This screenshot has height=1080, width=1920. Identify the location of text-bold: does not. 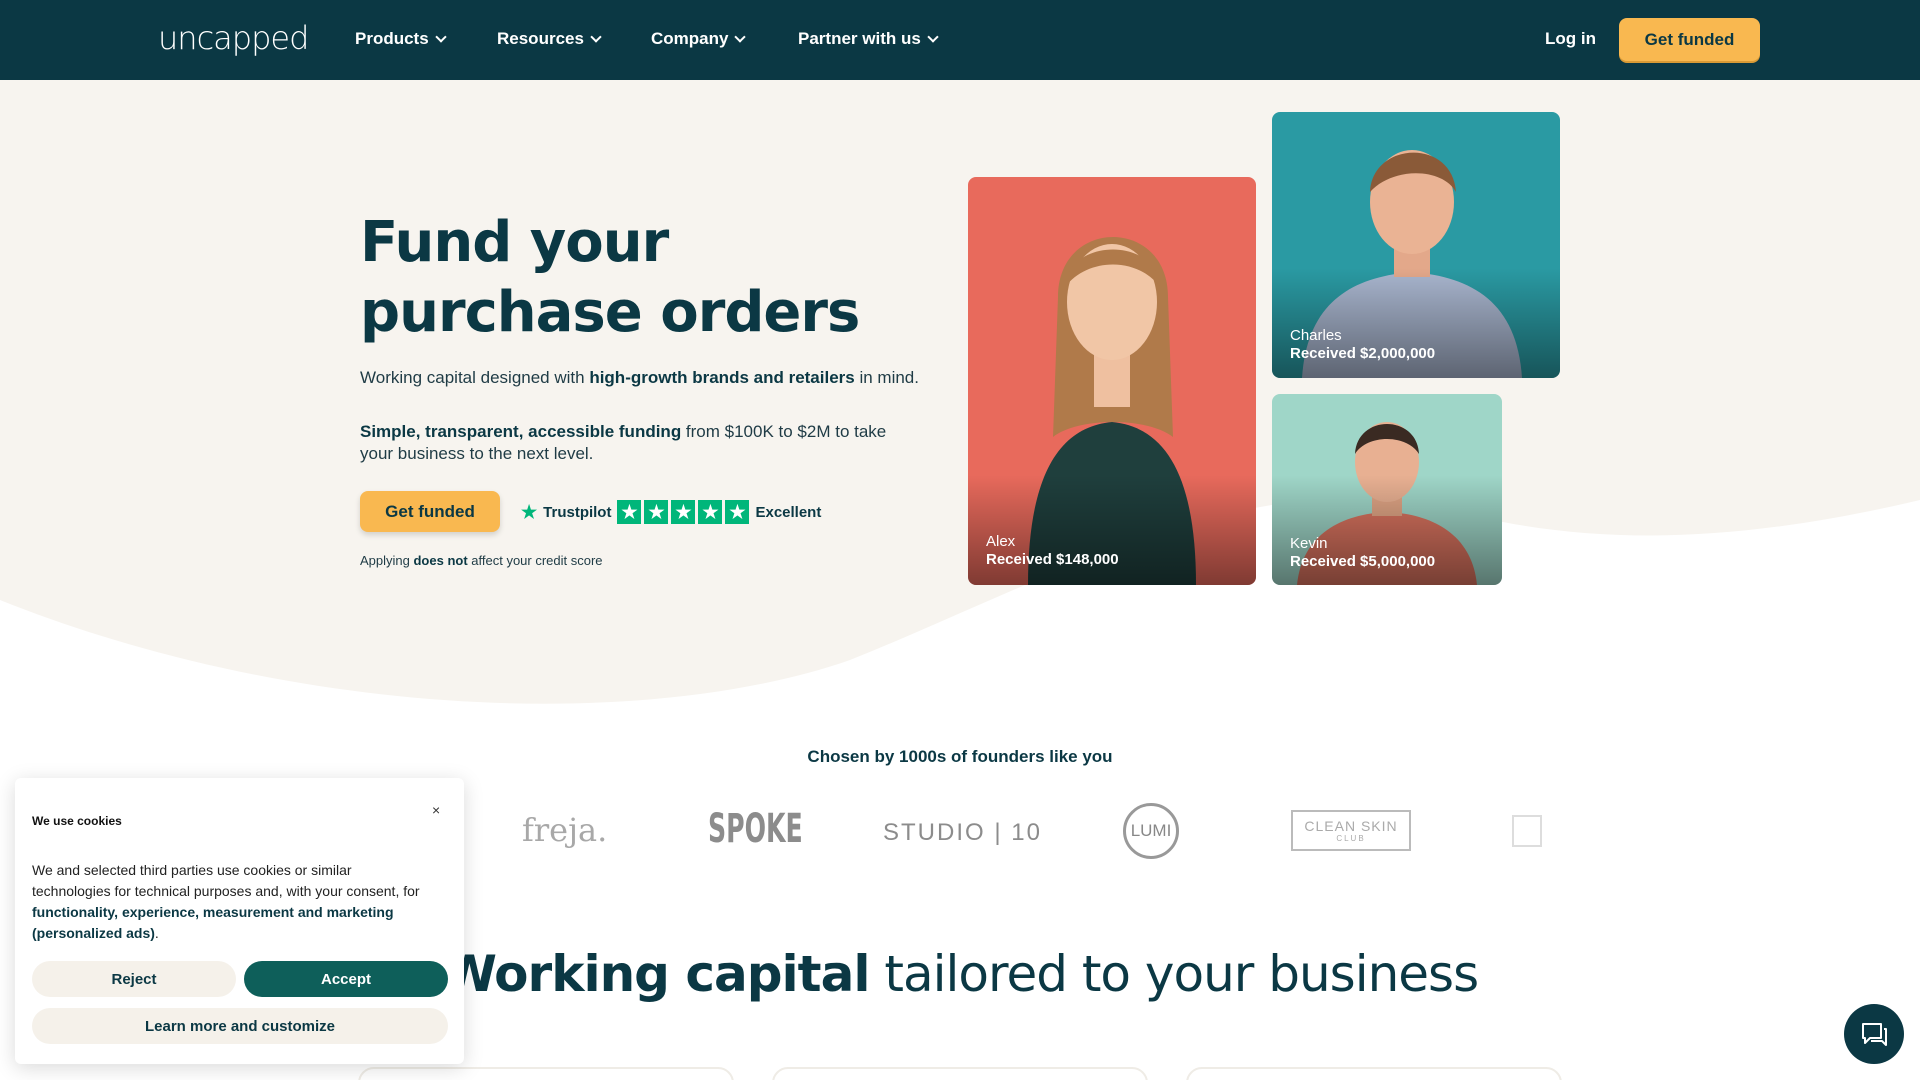
(440, 560).